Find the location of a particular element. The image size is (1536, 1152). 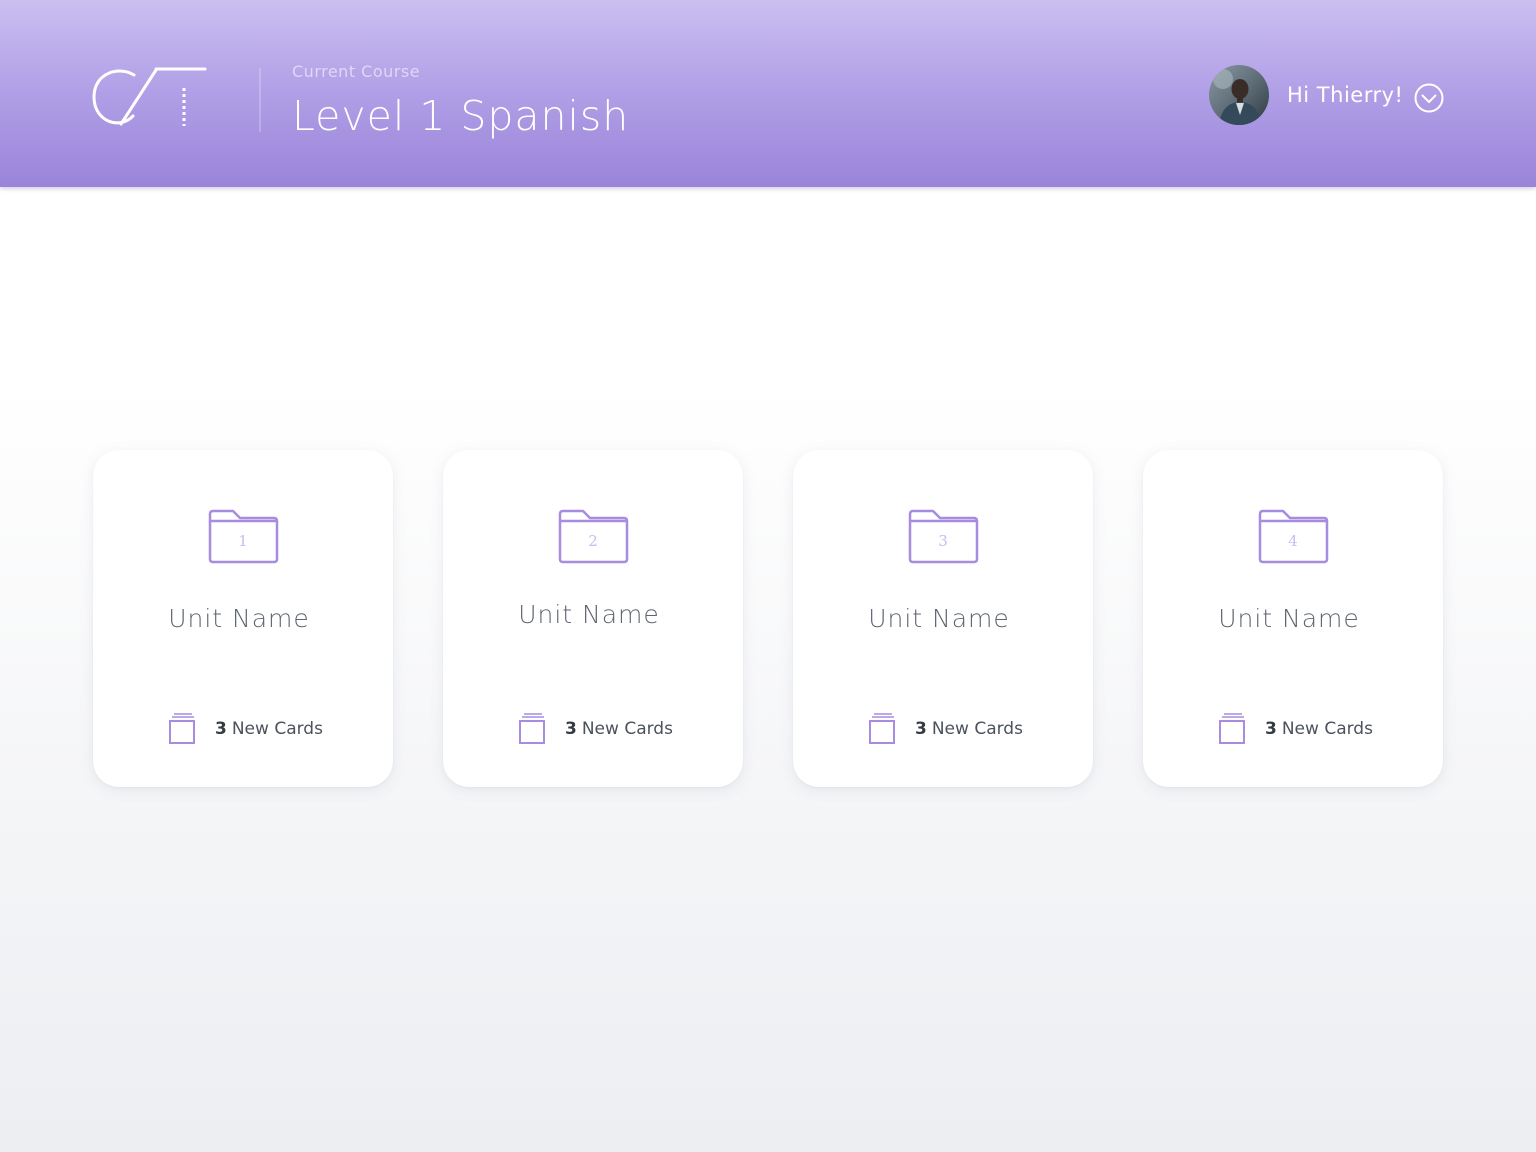

unit-number: 4 is located at coordinates (1293, 541).